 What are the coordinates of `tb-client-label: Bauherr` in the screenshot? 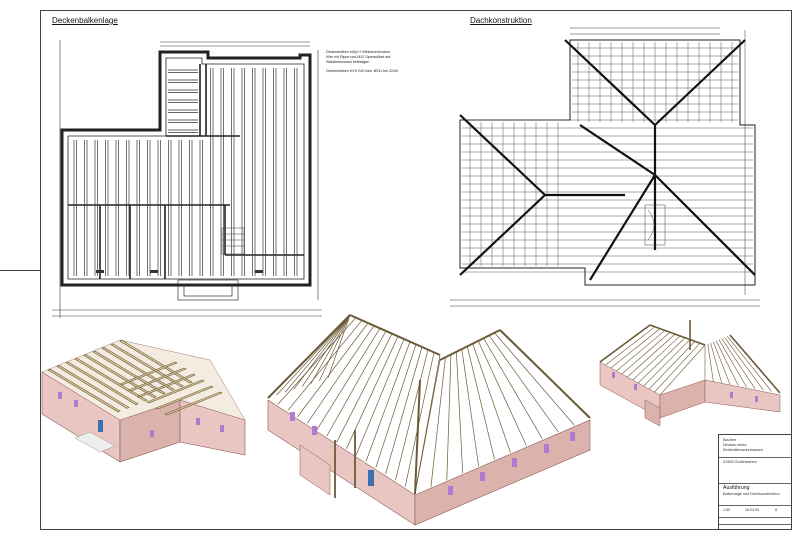 It's located at (730, 440).